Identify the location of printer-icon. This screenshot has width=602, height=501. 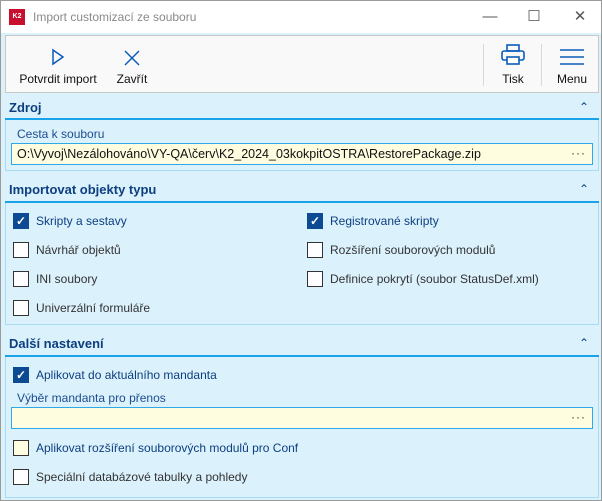
(513, 51).